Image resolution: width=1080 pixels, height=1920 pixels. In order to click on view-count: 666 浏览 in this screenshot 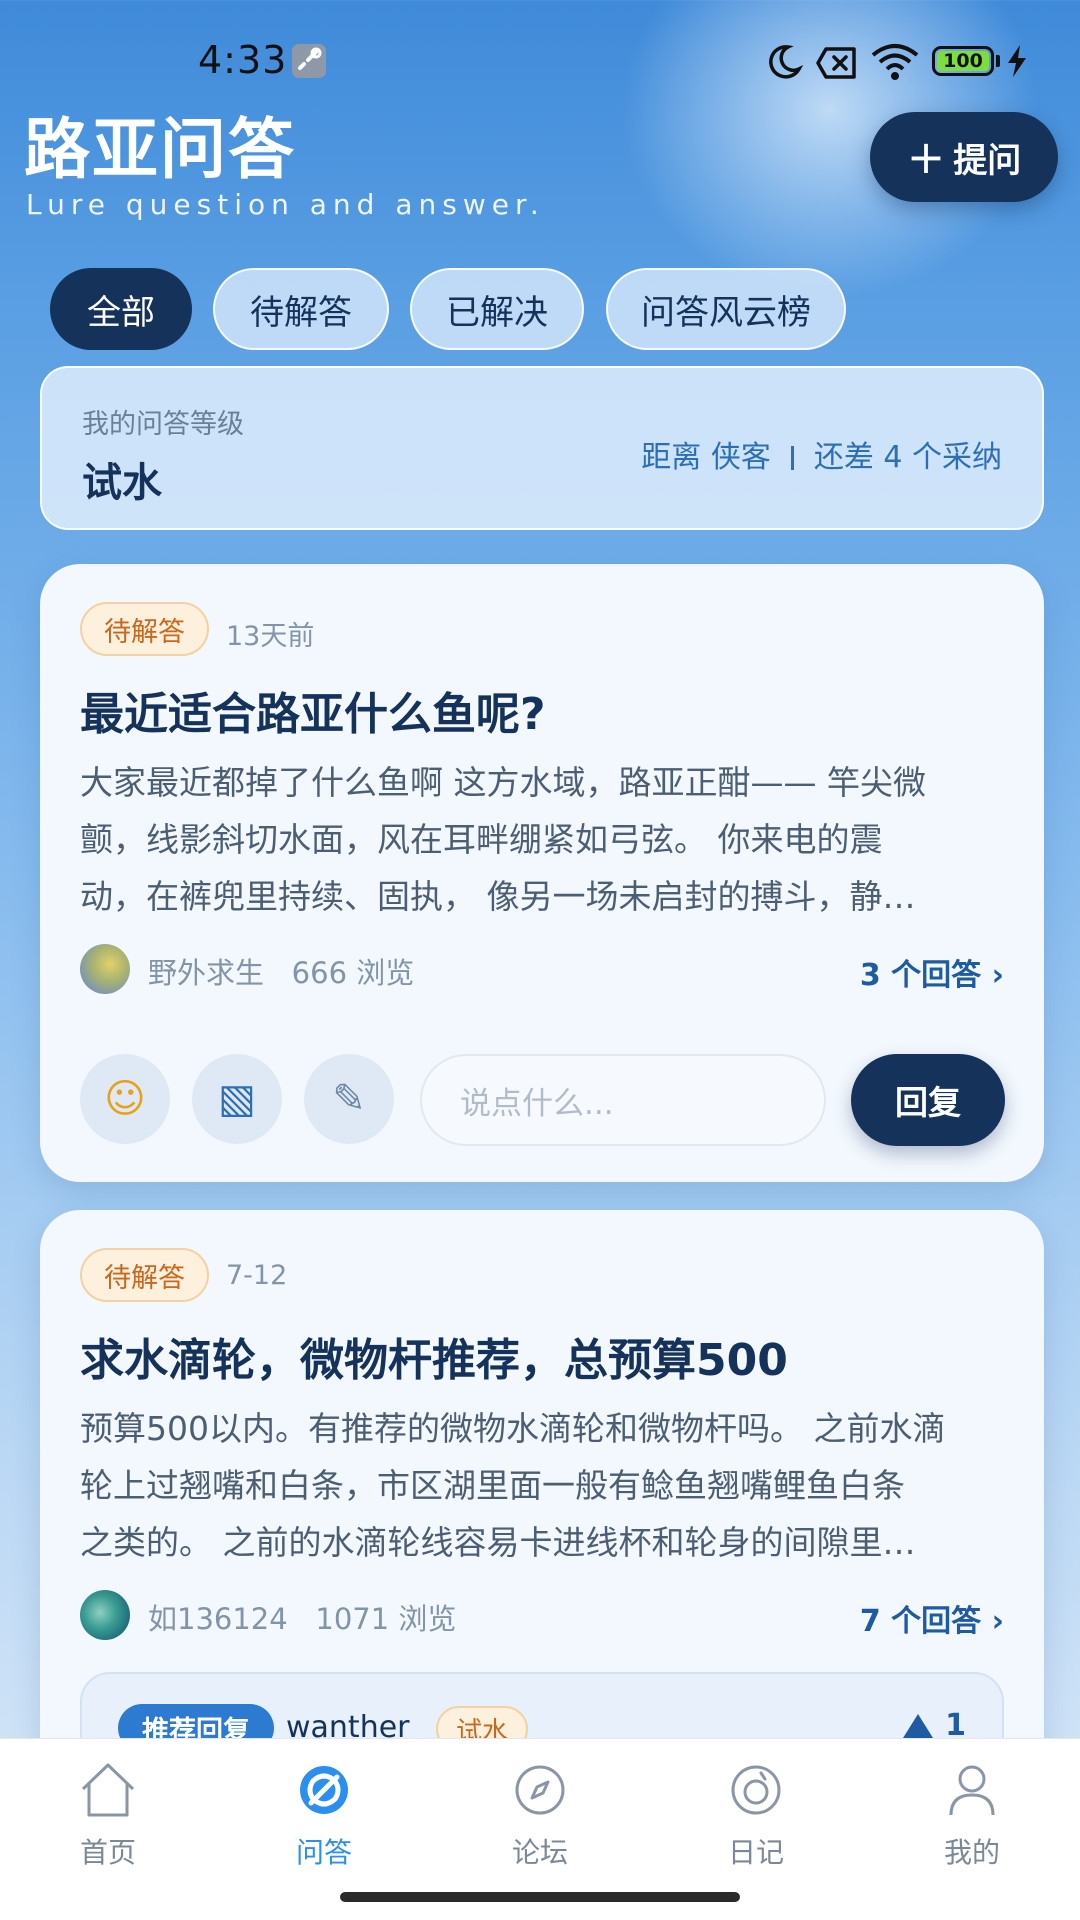, I will do `click(353, 973)`.